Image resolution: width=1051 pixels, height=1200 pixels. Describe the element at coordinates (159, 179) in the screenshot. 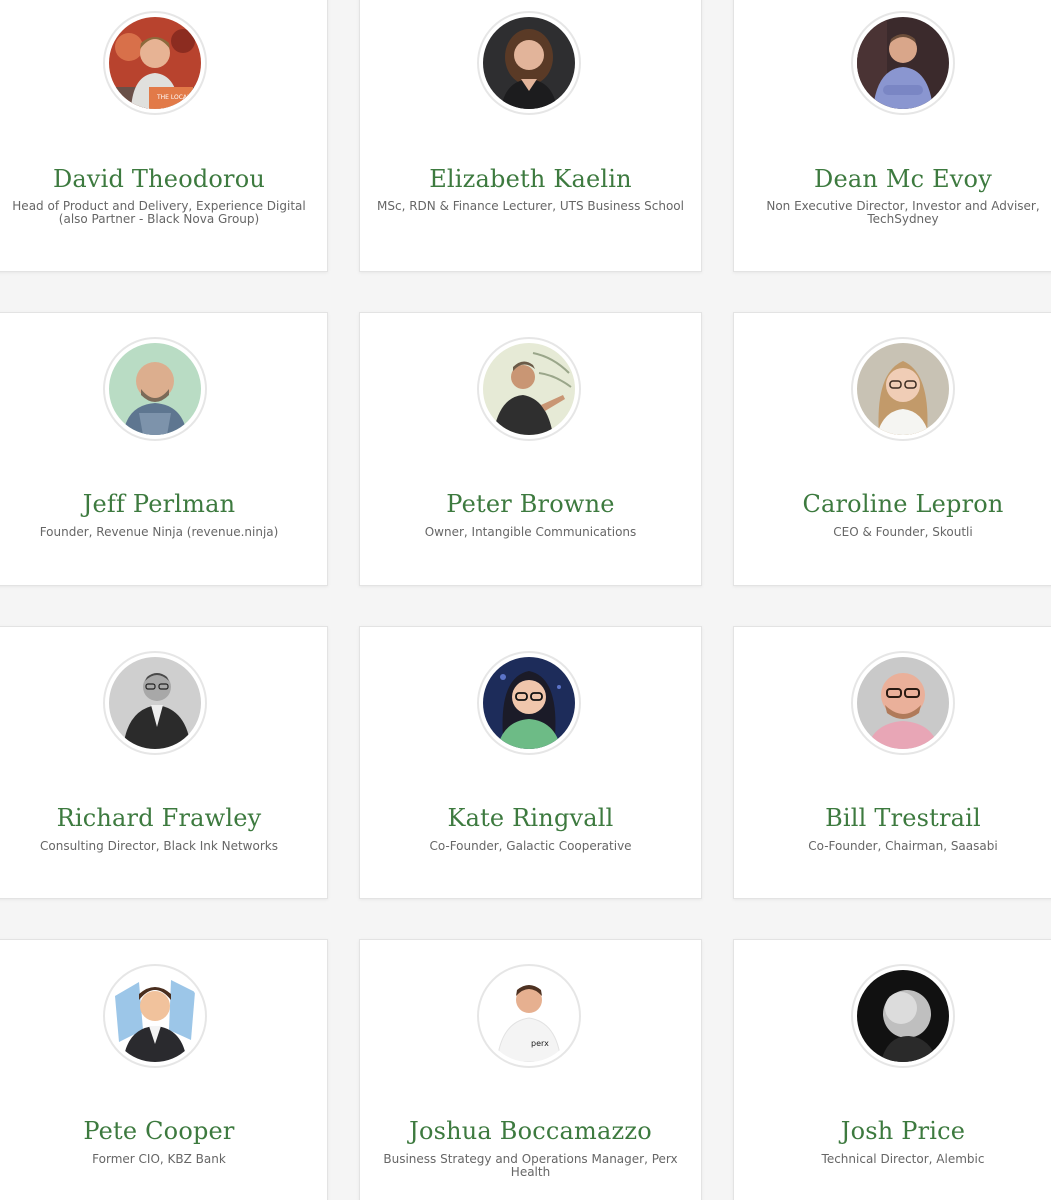

I see `person-name: David Theodorou` at that location.